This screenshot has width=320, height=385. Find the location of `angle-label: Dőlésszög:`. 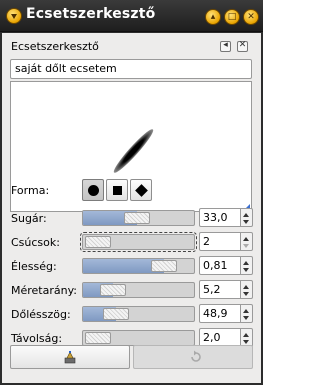

angle-label: Dőlésszög: is located at coordinates (41, 314).